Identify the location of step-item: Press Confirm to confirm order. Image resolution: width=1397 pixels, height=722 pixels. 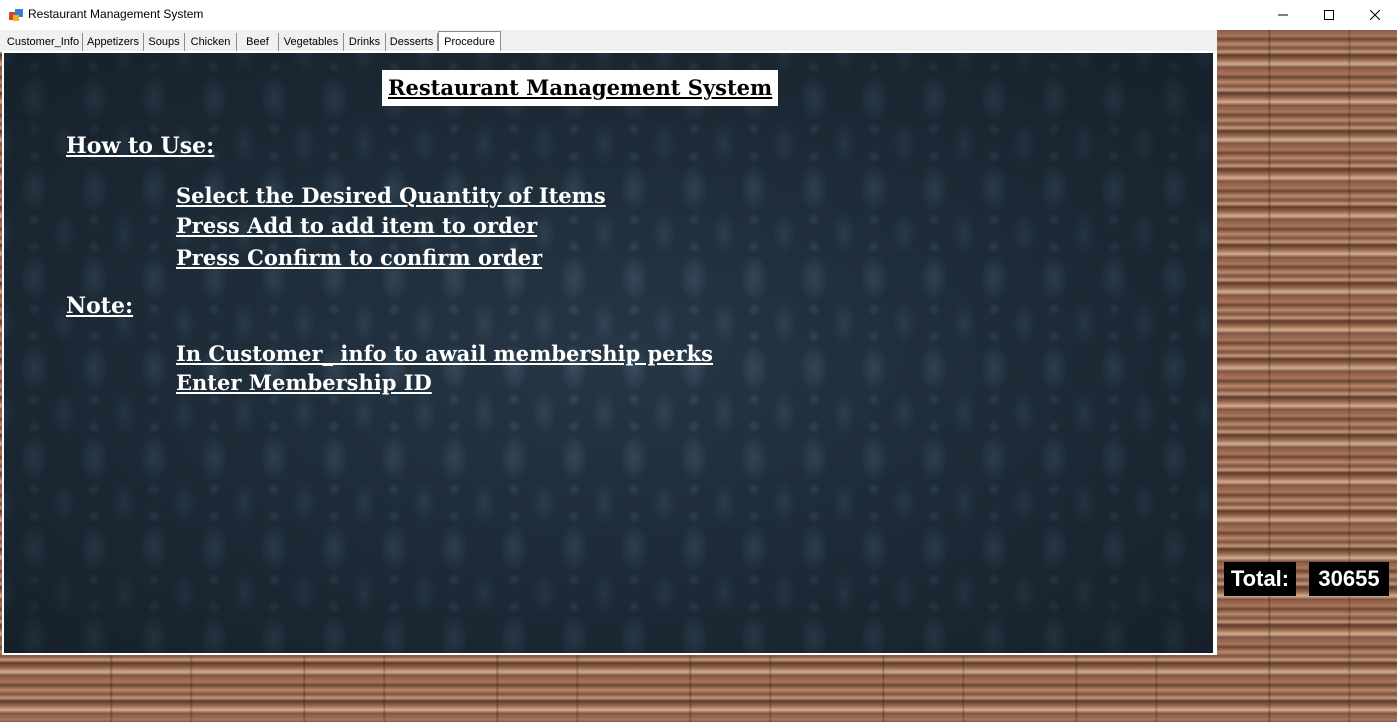
(359, 257).